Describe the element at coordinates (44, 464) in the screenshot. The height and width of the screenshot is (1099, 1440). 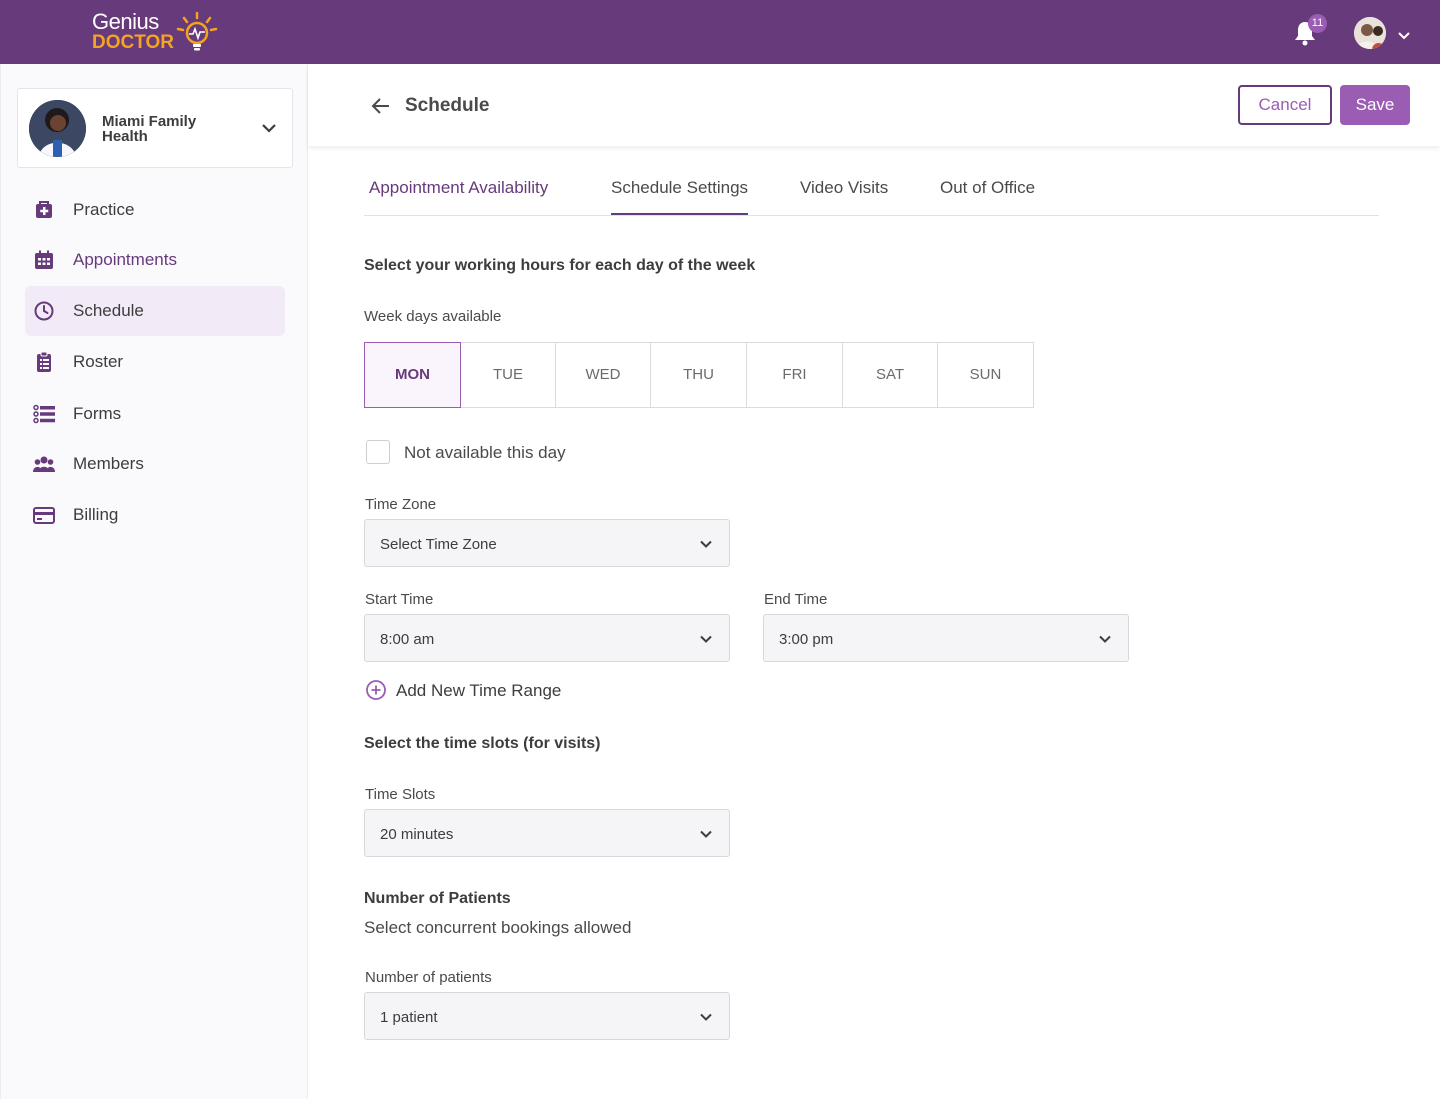
I see `members-icon` at that location.